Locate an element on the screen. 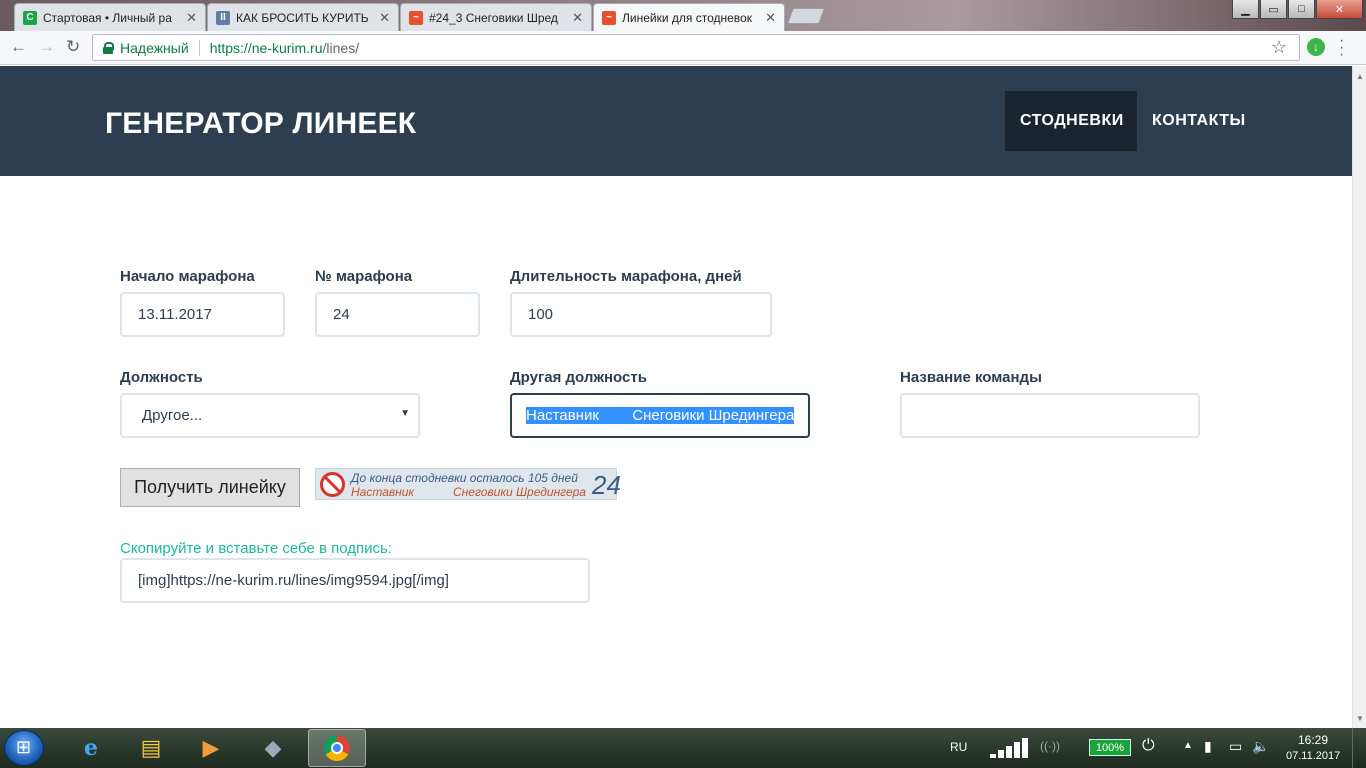  position-select: Другое... ▼ is located at coordinates (270, 415).